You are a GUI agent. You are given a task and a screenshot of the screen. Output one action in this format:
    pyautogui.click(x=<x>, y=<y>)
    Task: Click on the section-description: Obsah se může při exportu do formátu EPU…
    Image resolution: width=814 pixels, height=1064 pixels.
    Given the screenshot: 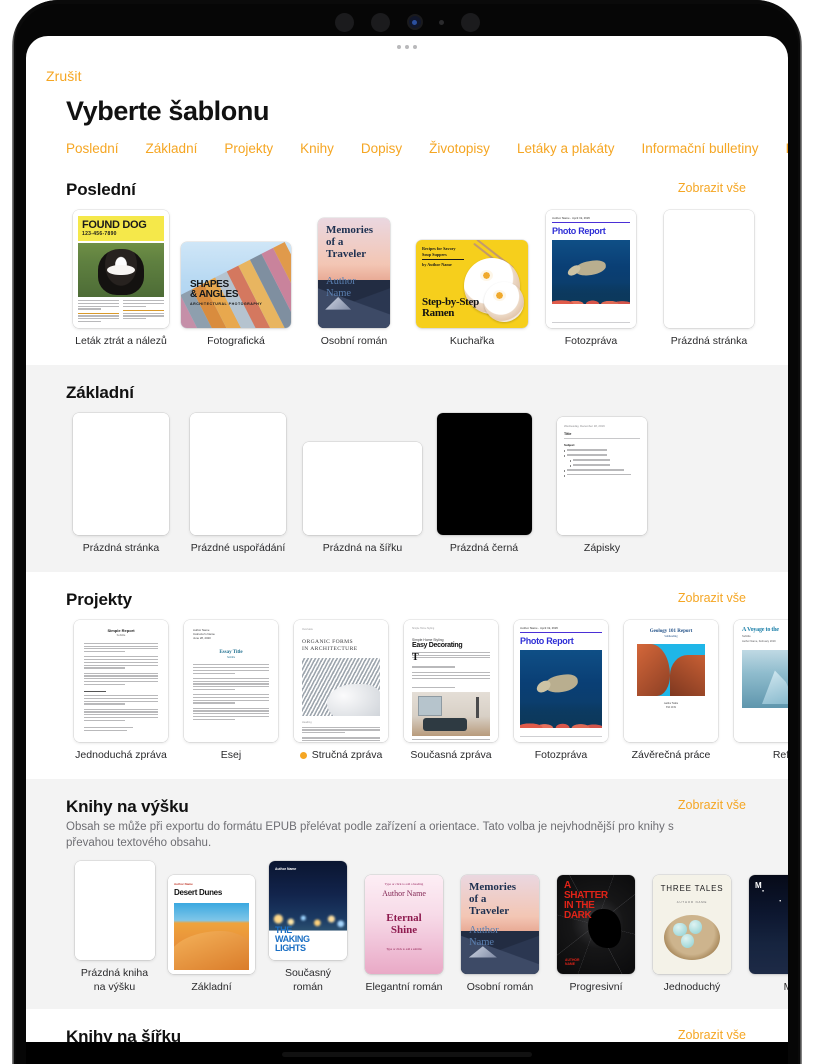 What is the action you would take?
    pyautogui.click(x=370, y=834)
    